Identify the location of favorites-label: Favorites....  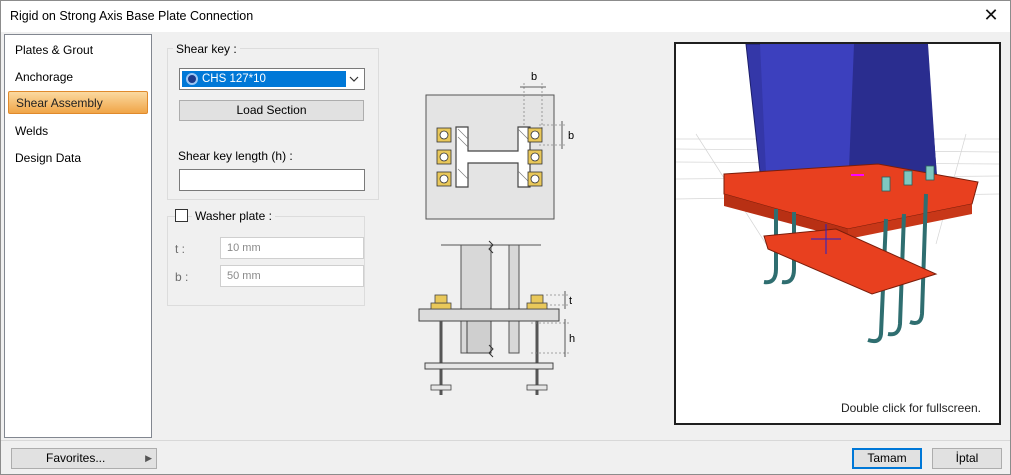
(76, 458).